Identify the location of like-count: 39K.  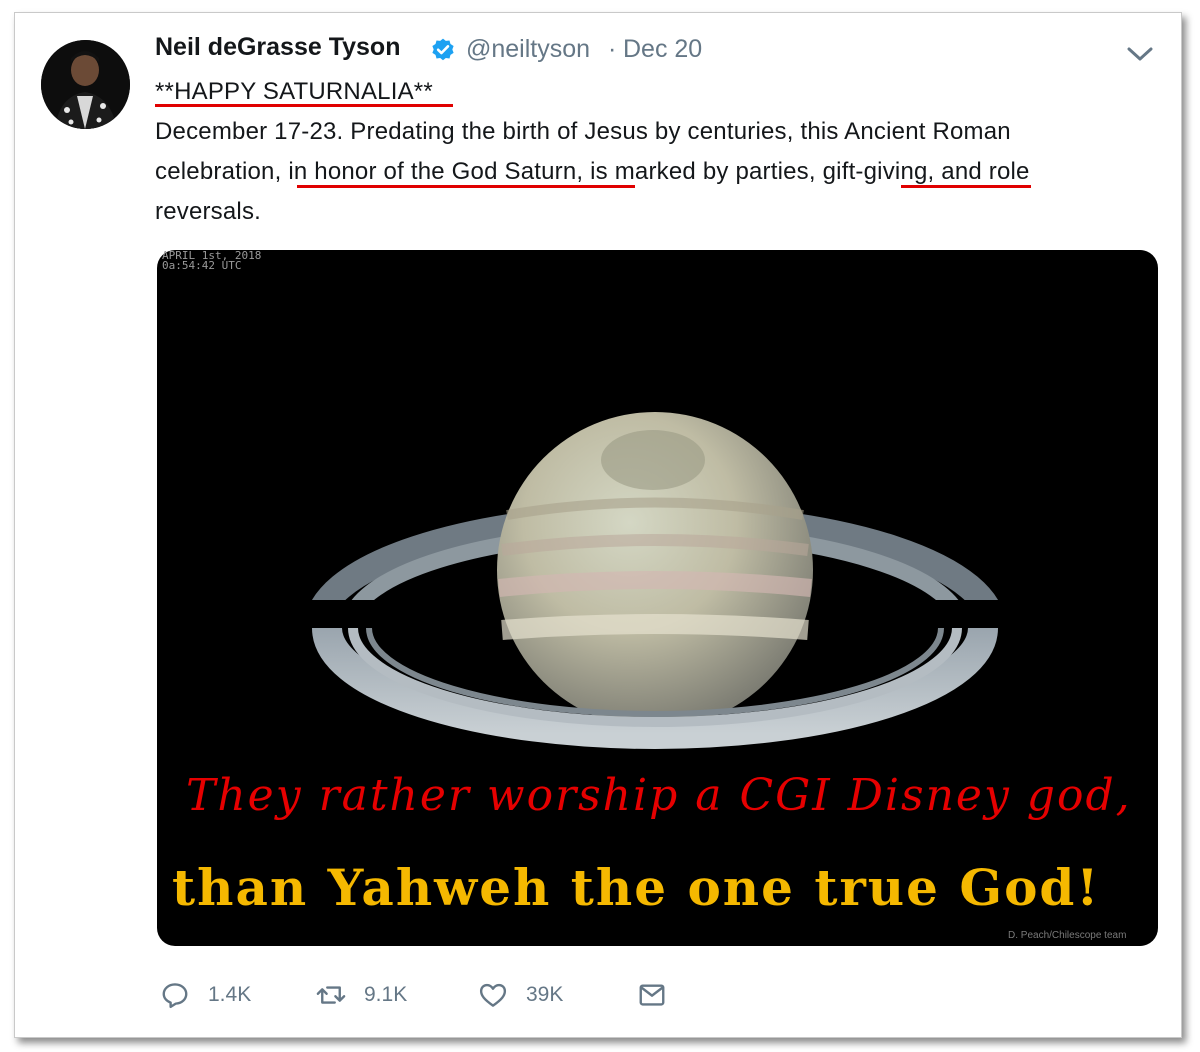
(545, 994).